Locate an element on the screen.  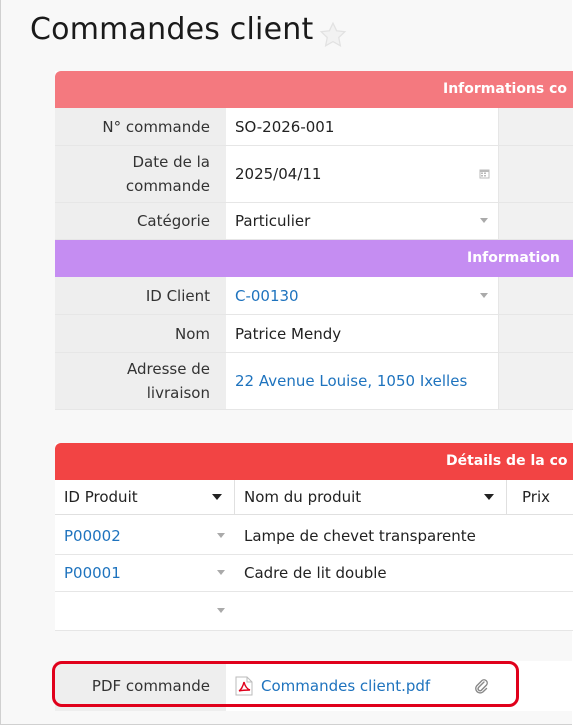
client-info-header: Information is located at coordinates (314, 258).